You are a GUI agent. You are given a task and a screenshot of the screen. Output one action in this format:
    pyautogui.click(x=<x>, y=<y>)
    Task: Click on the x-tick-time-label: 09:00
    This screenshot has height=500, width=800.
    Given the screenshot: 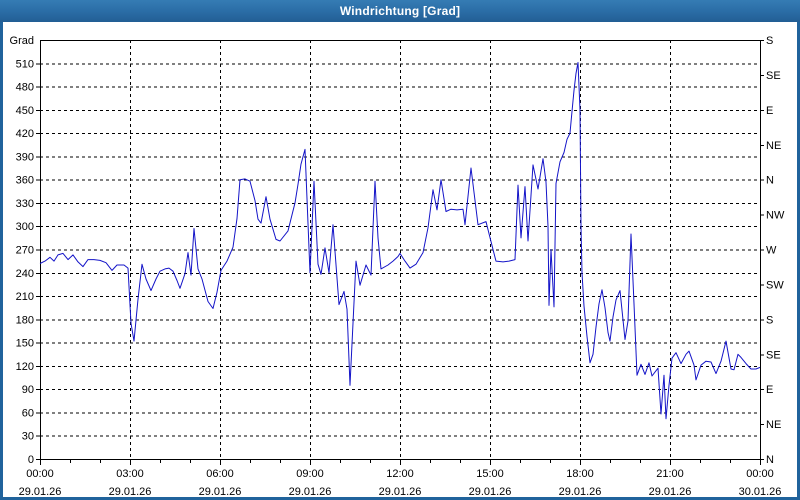 What is the action you would take?
    pyautogui.click(x=310, y=474)
    